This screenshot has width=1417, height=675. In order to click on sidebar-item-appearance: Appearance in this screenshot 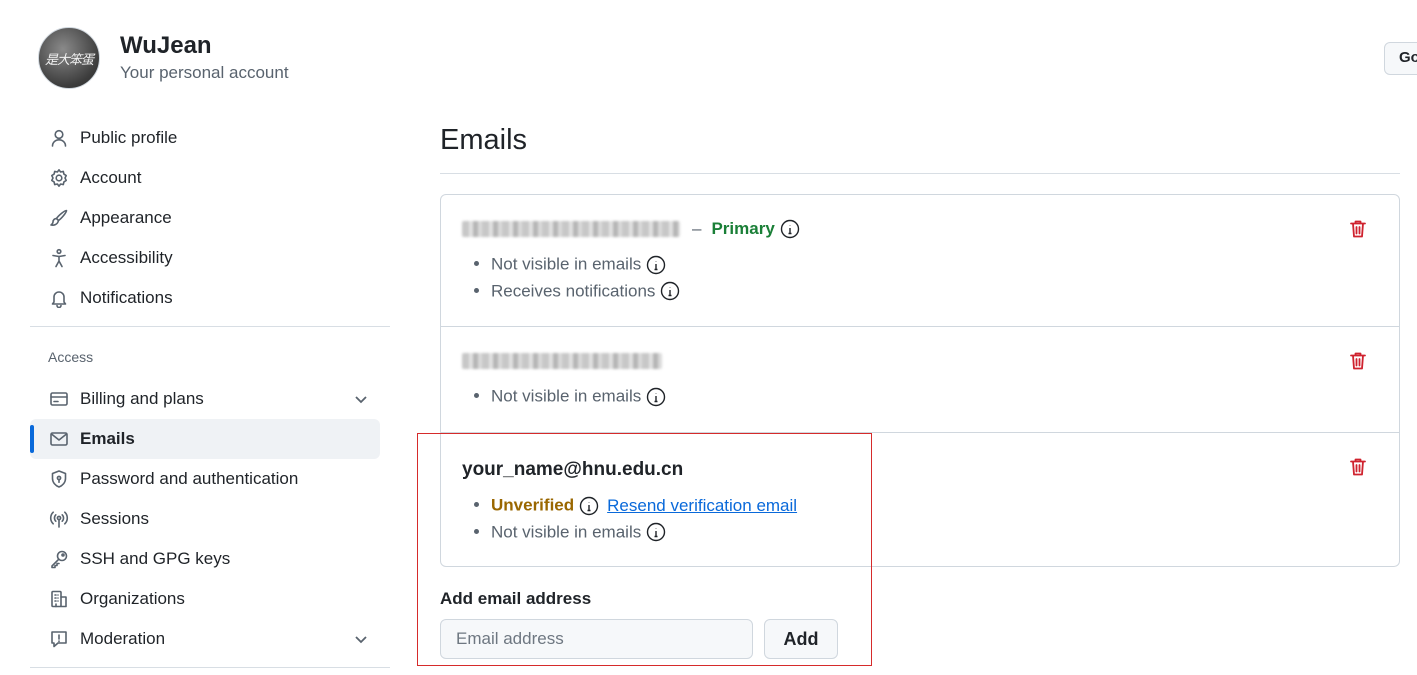, I will do `click(210, 218)`.